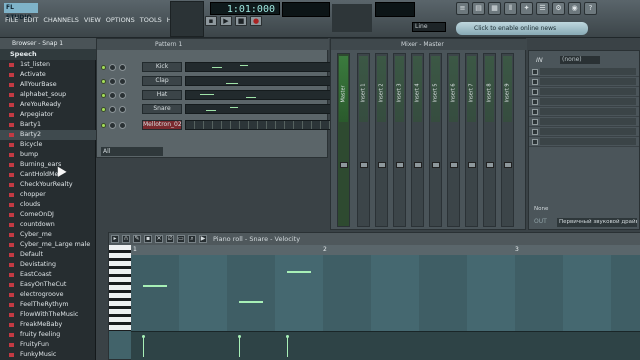 Image resolution: width=640 pixels, height=360 pixels. What do you see at coordinates (48, 135) in the screenshot?
I see `browser-item: Barty2` at bounding box center [48, 135].